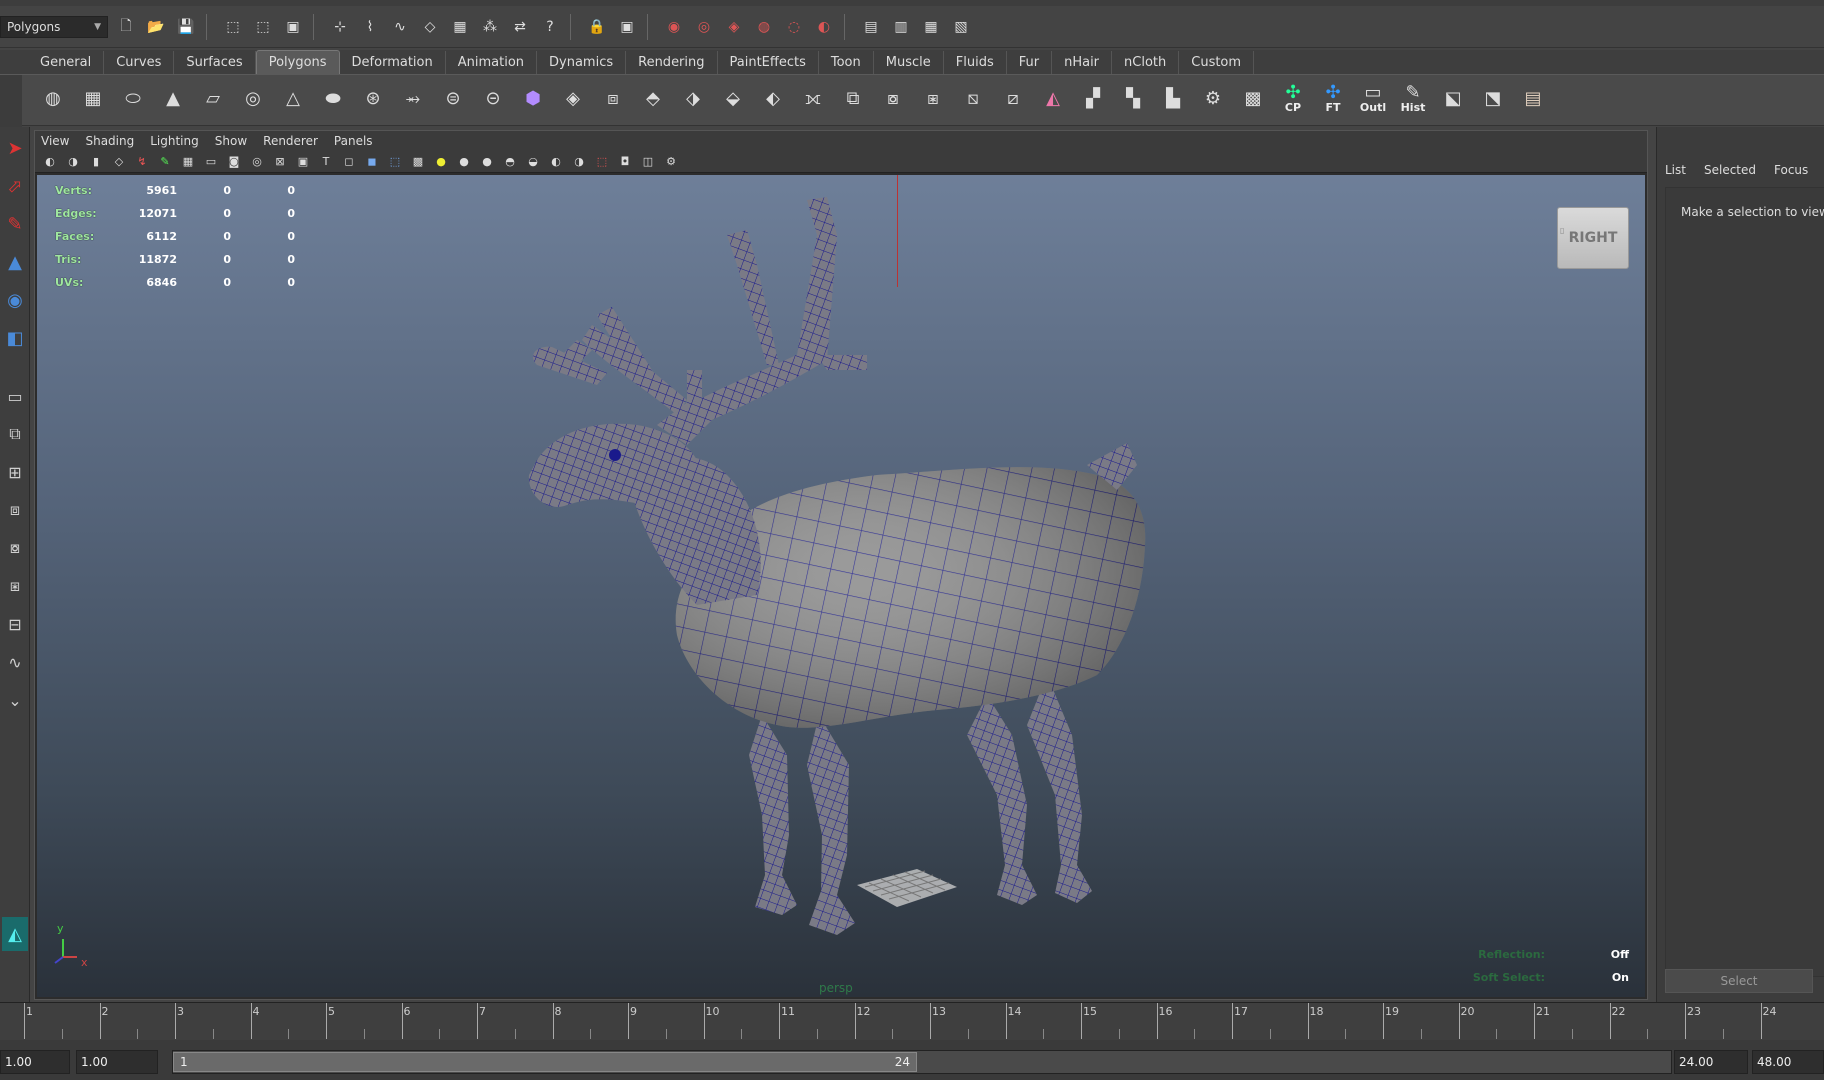 Image resolution: width=1824 pixels, height=1080 pixels. What do you see at coordinates (1739, 981) in the screenshot?
I see `select-button: Select` at bounding box center [1739, 981].